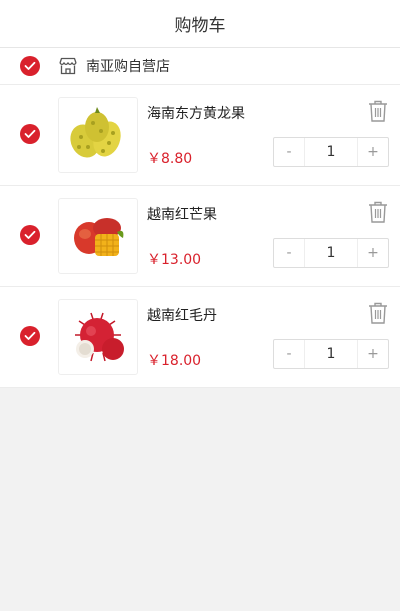 The width and height of the screenshot is (400, 611). Describe the element at coordinates (170, 159) in the screenshot. I see `product-price: ￥8.80` at that location.